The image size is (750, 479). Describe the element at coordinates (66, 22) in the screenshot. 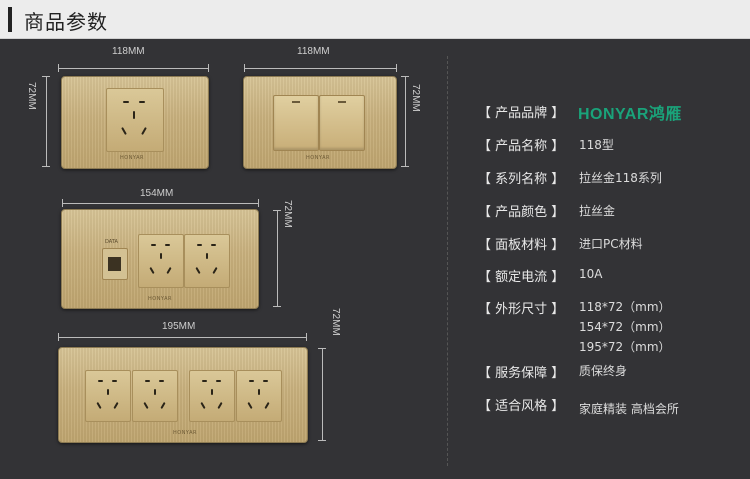

I see `section-title: 商品参数` at that location.